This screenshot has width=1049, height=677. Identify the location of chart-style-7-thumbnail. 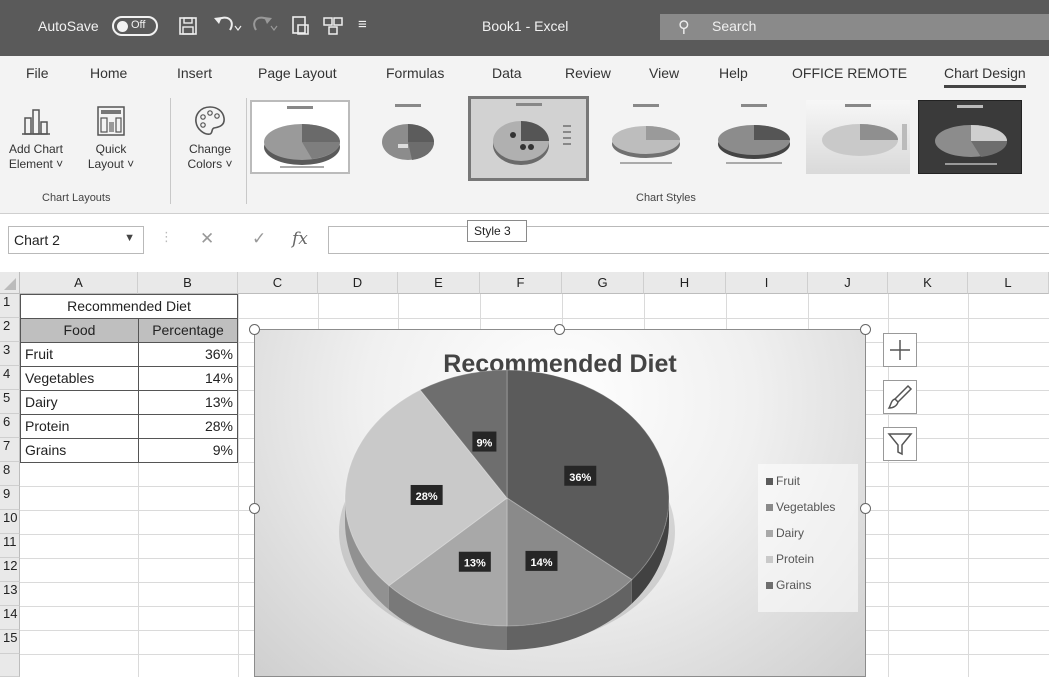
(970, 137).